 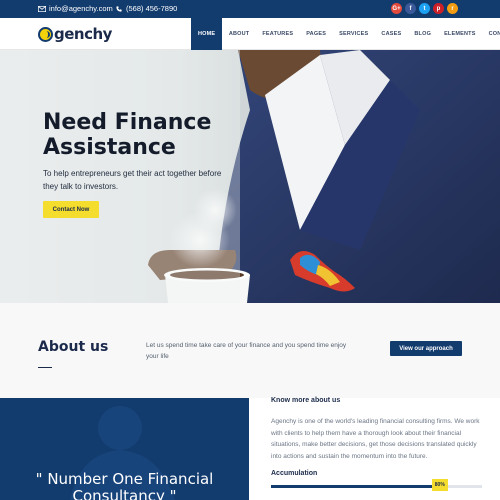 What do you see at coordinates (124, 479) in the screenshot?
I see `quote-line-1: " Number One Financial` at bounding box center [124, 479].